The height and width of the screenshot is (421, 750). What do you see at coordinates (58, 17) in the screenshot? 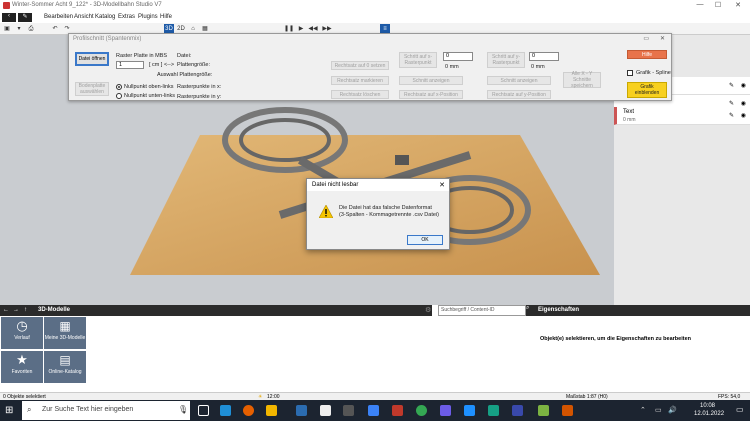
I see `menu-bearbeiten: Bearbeiten` at bounding box center [58, 17].